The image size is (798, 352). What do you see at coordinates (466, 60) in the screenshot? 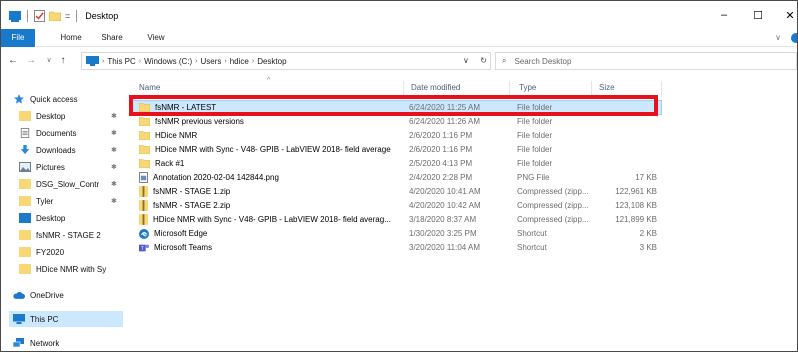
I see `address-dropdown-icon: ∨` at bounding box center [466, 60].